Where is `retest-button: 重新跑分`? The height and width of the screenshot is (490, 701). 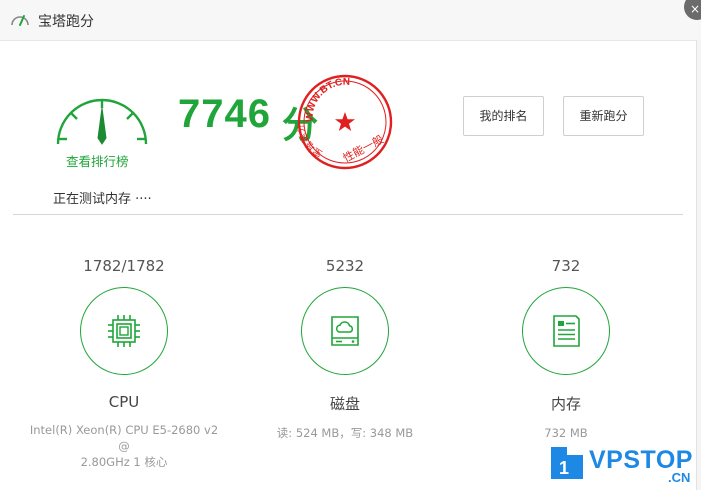 retest-button: 重新跑分 is located at coordinates (603, 116).